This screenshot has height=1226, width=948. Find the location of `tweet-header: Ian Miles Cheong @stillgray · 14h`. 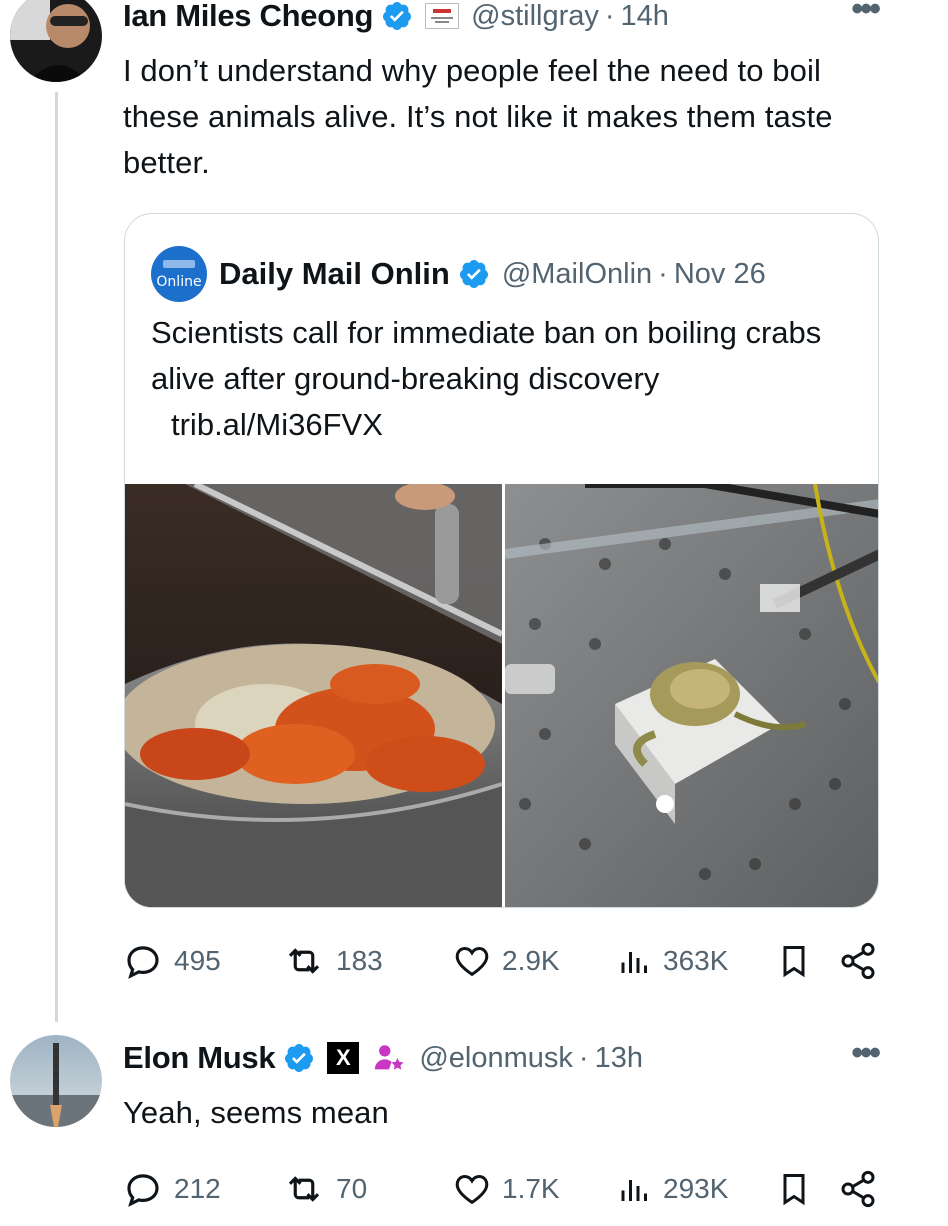

tweet-header: Ian Miles Cheong @stillgray · 14h is located at coordinates (396, 19).